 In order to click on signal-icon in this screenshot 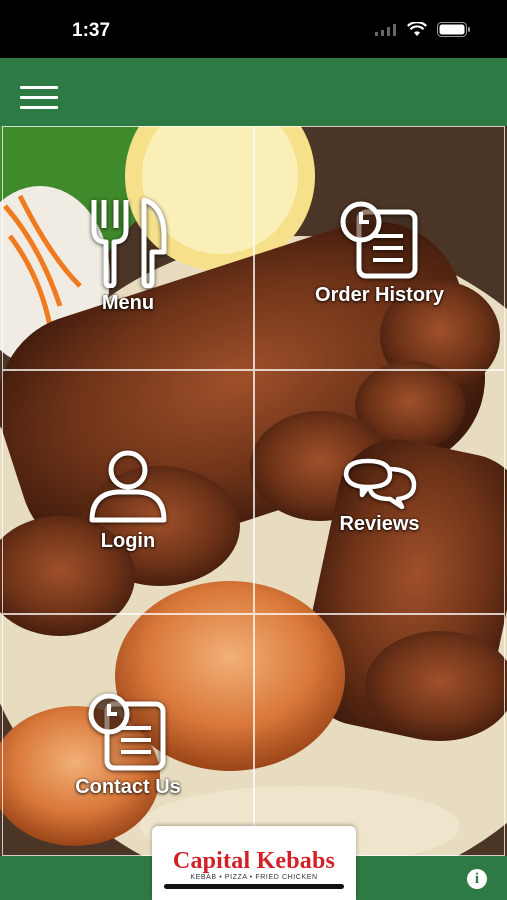, I will do `click(385, 29)`.